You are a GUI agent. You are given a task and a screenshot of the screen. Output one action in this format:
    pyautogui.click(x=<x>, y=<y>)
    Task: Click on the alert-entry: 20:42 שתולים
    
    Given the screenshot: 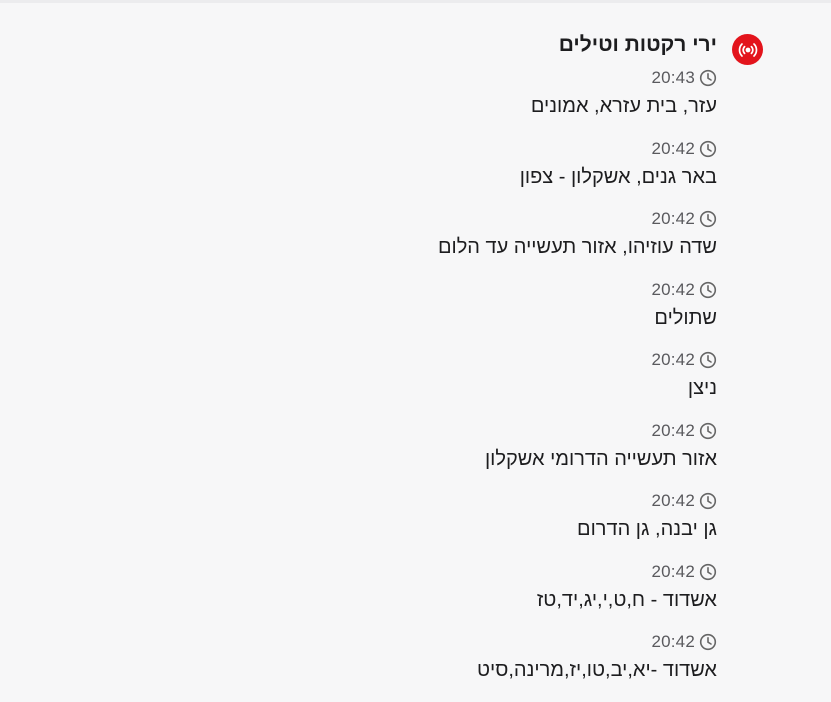 What is the action you would take?
    pyautogui.click(x=437, y=314)
    